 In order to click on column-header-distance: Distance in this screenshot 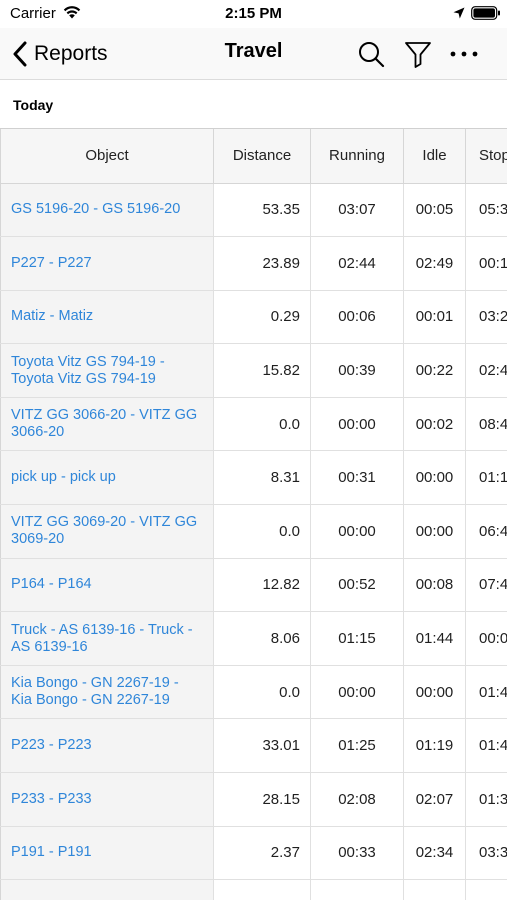, I will do `click(262, 156)`.